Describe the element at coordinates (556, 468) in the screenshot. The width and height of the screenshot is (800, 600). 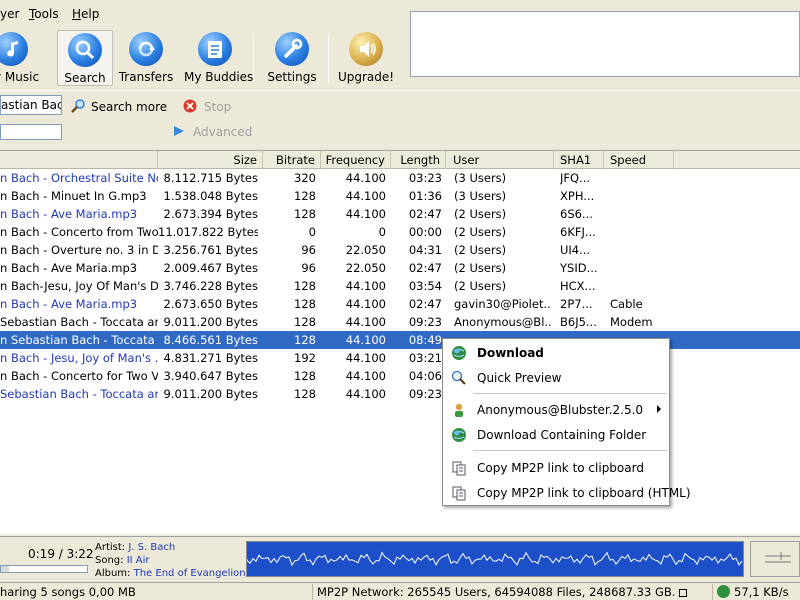
I see `menu-item-copy-link: Copy MP2P link to clipboard` at that location.